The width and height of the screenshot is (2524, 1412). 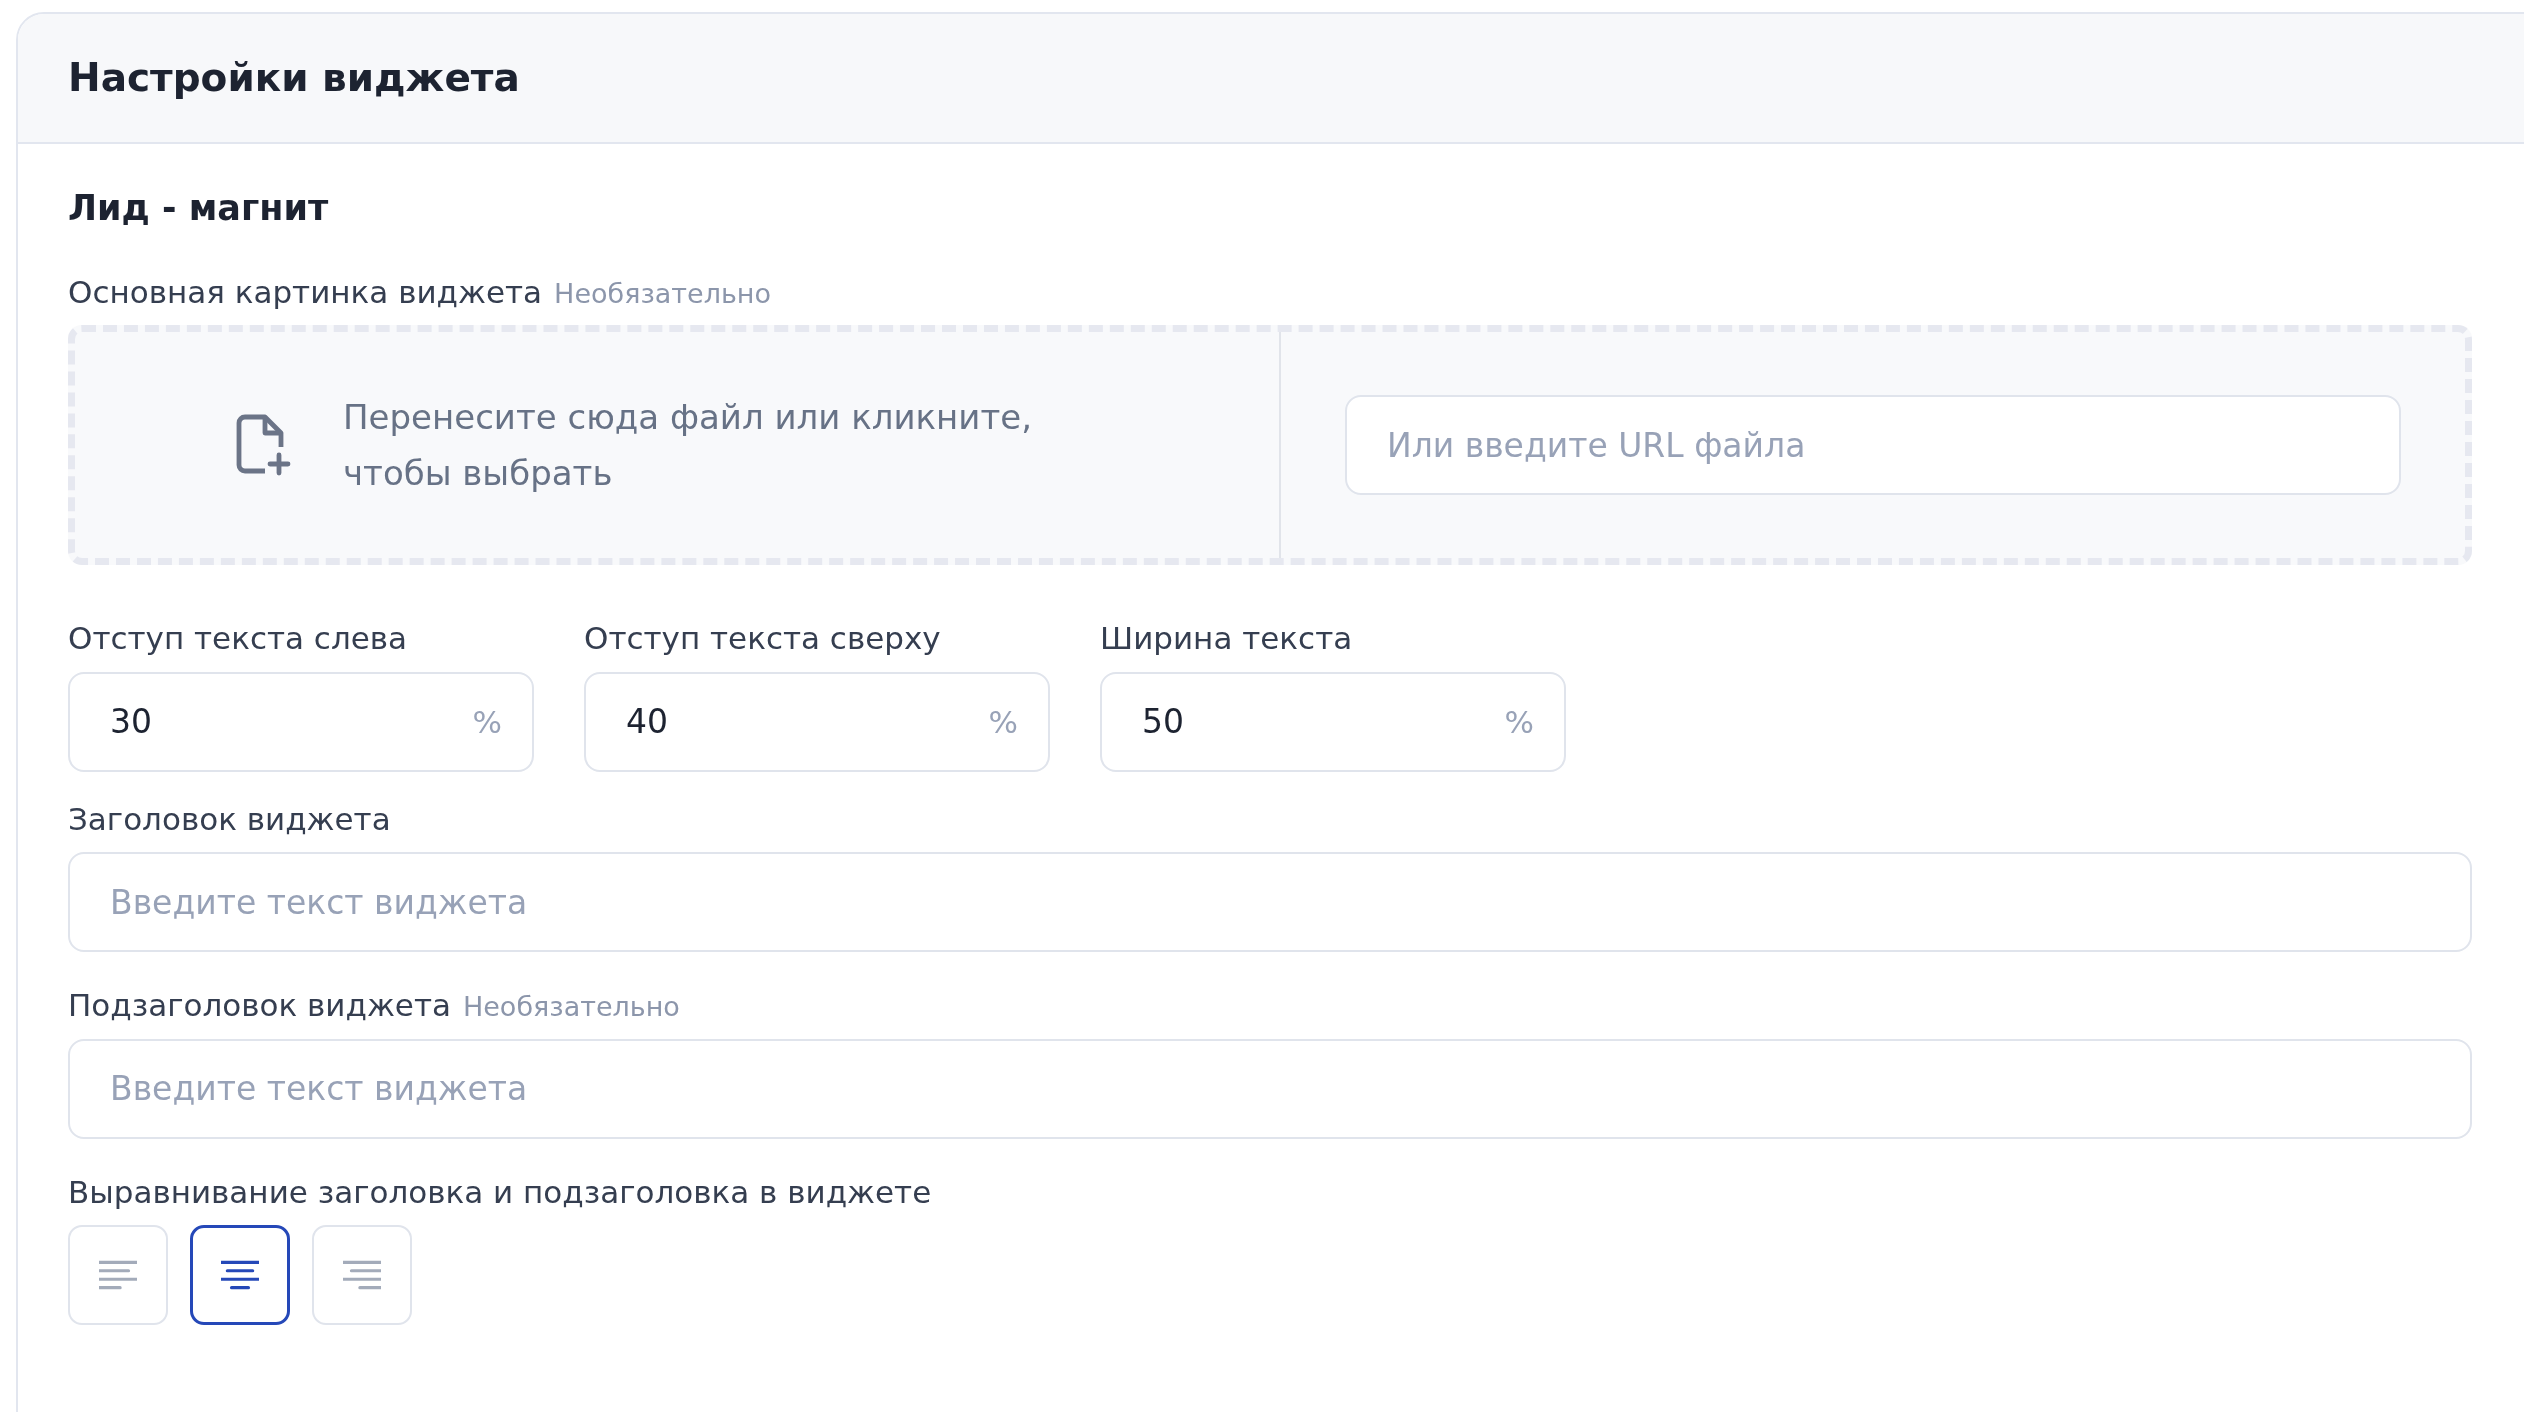 I want to click on align-left-button, so click(x=118, y=1275).